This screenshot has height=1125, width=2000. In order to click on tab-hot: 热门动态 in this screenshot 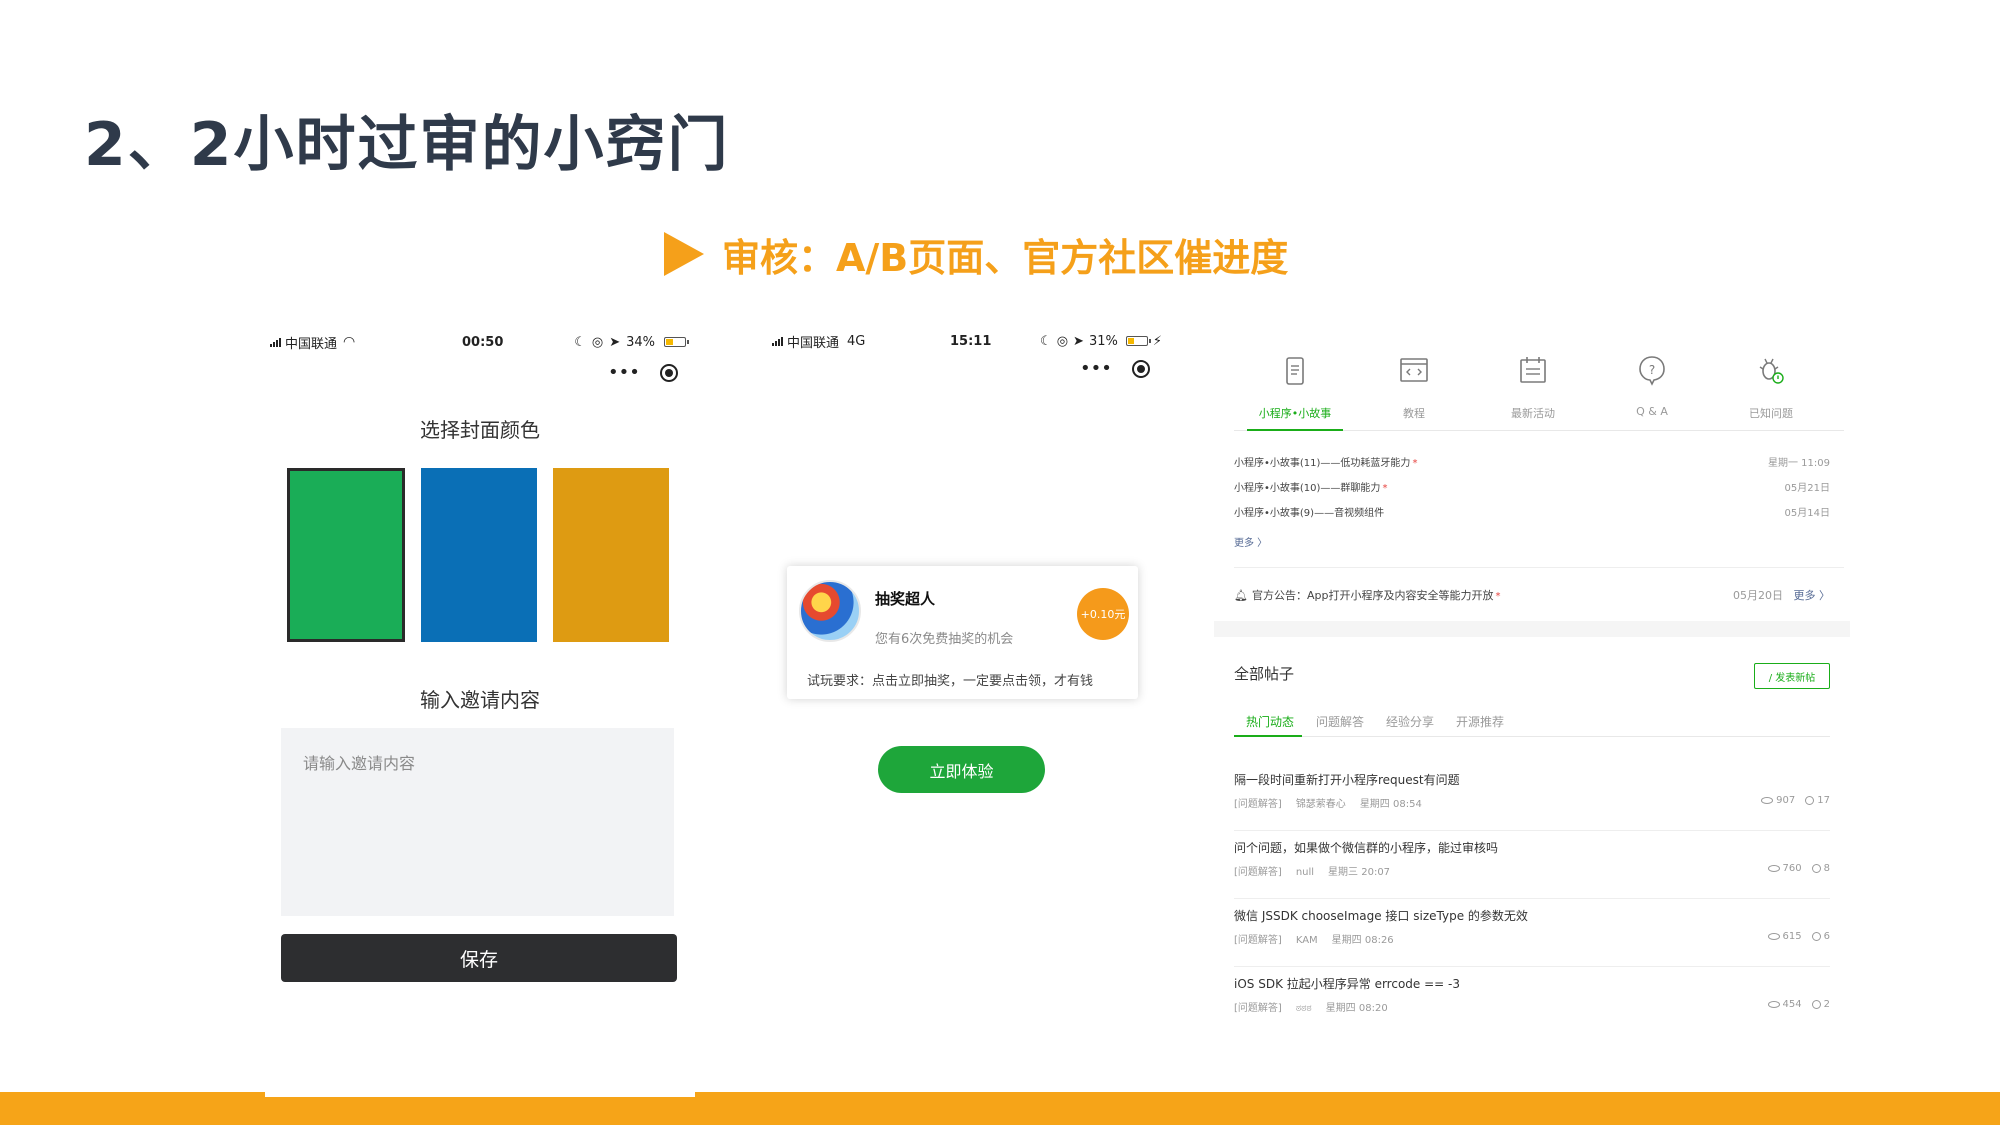, I will do `click(1270, 721)`.